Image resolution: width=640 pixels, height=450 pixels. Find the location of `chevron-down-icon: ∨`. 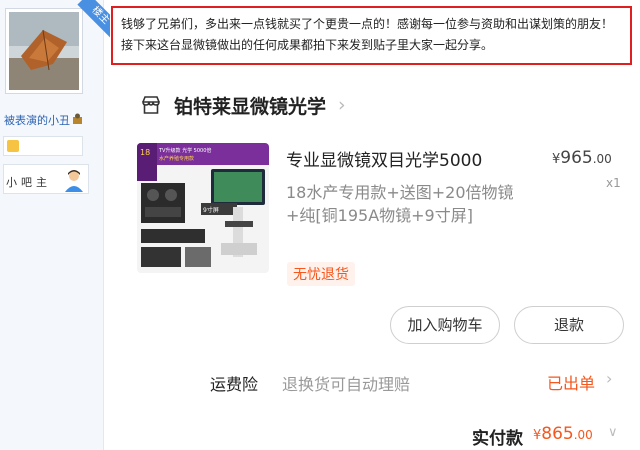

chevron-down-icon: ∨ is located at coordinates (613, 432).